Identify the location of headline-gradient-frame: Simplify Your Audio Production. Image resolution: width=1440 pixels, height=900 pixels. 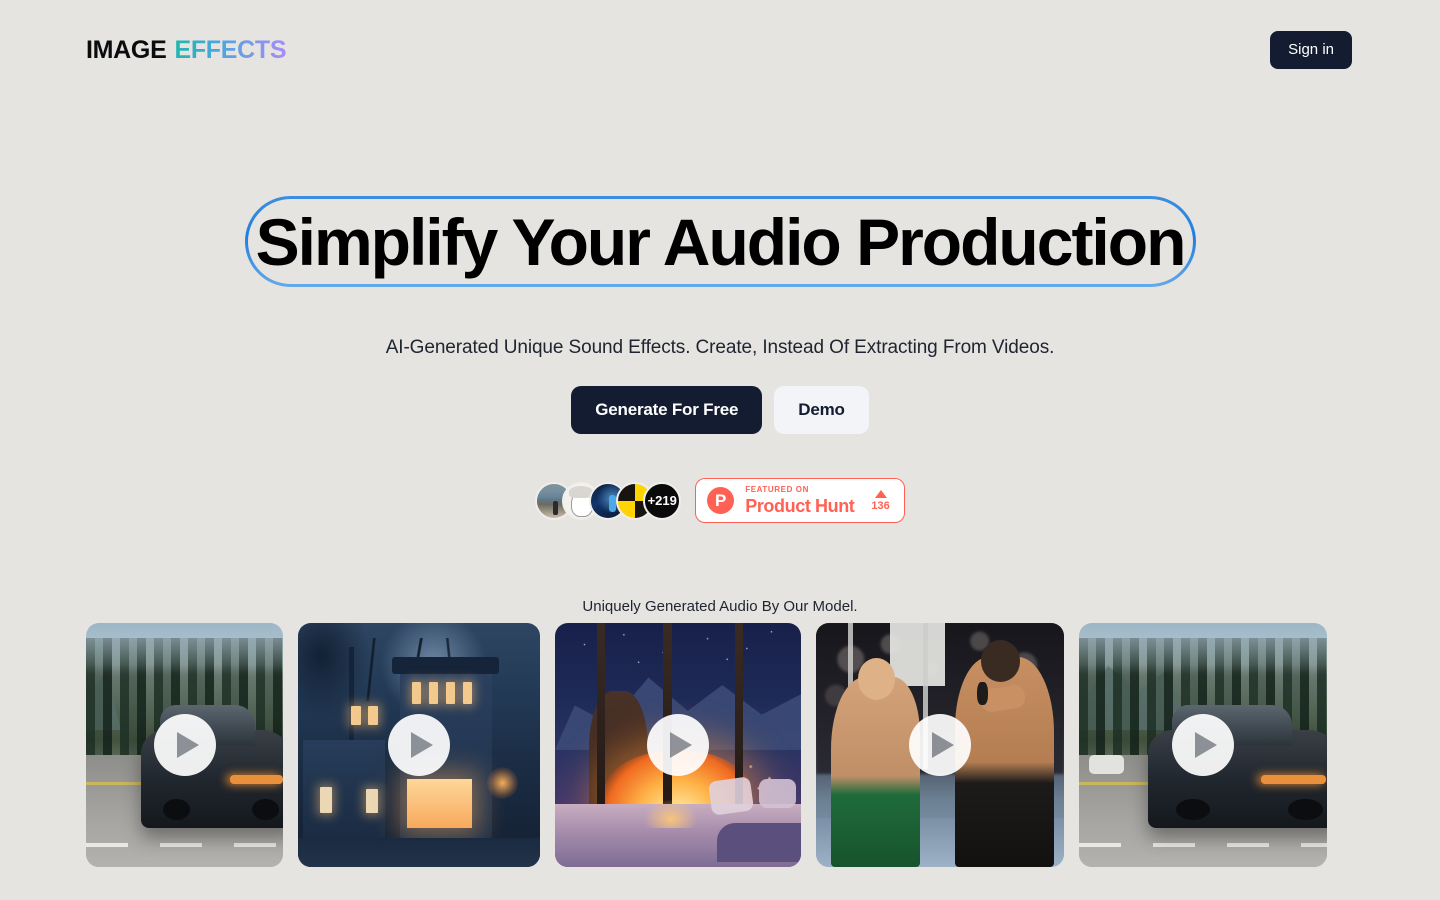
(720, 241).